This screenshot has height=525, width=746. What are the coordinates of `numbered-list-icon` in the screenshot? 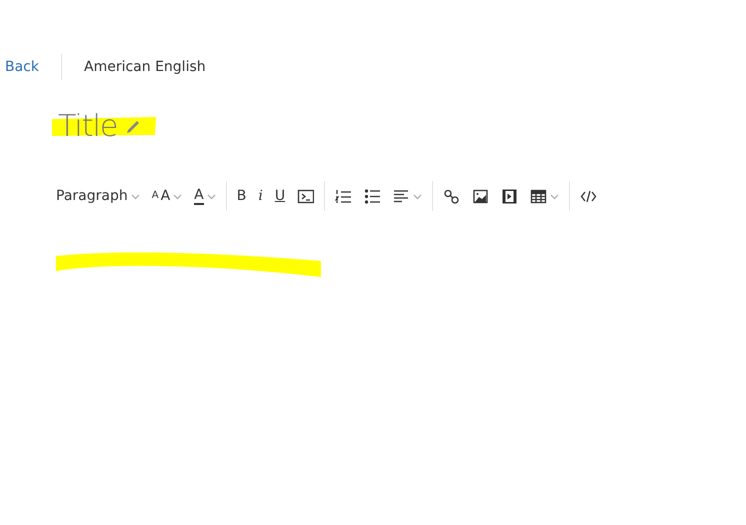 It's located at (343, 196).